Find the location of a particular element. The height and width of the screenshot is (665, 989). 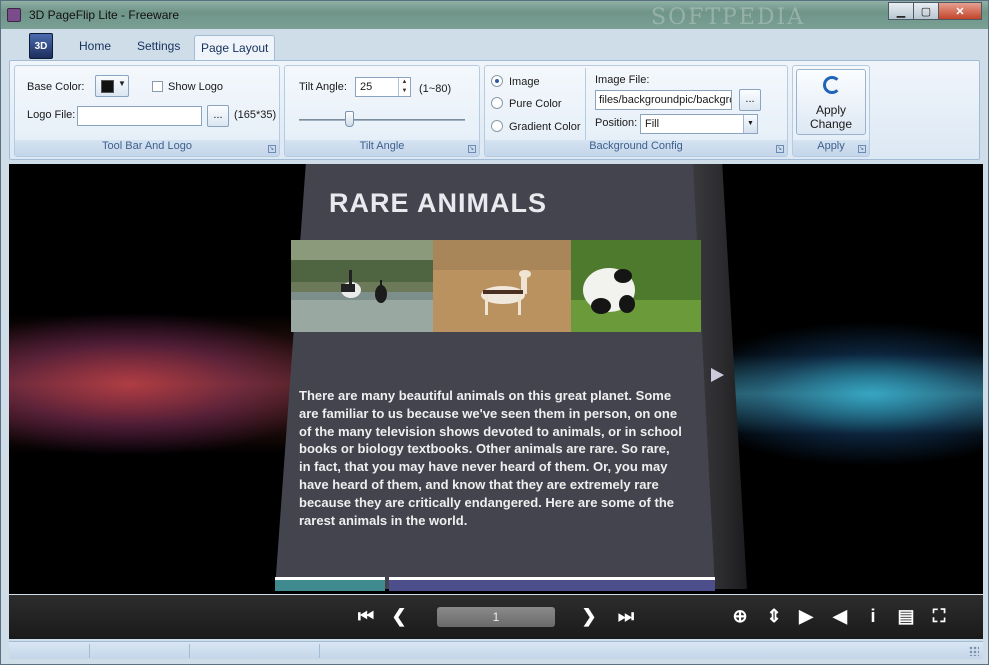

logo-file-label: Logo File: is located at coordinates (51, 115).